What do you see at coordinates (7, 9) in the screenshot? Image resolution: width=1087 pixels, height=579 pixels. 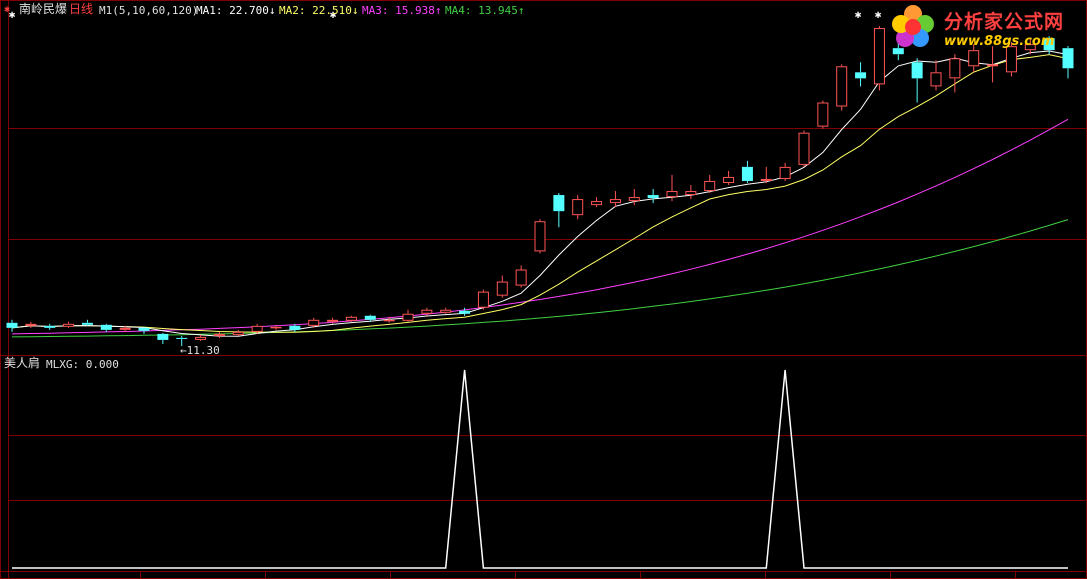 I see `settings-icon: ✱` at bounding box center [7, 9].